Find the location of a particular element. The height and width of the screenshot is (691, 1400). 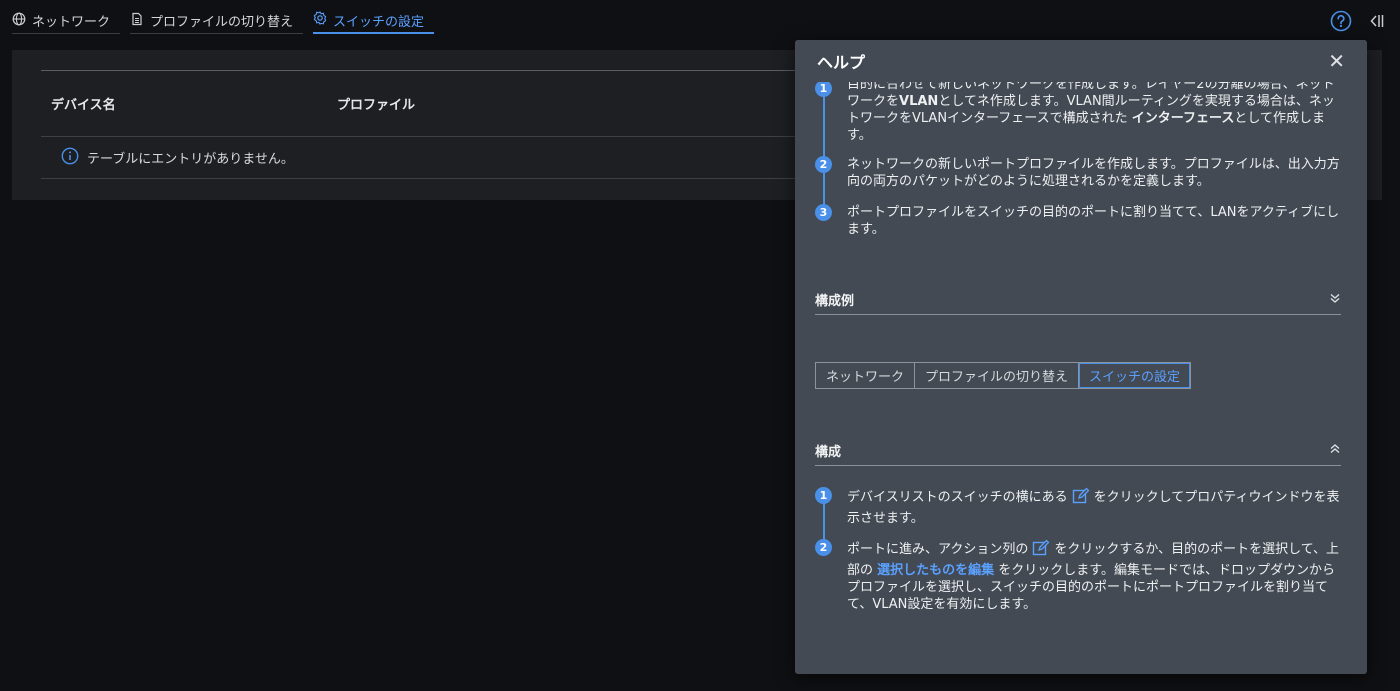

step-number: 3 is located at coordinates (823, 212).